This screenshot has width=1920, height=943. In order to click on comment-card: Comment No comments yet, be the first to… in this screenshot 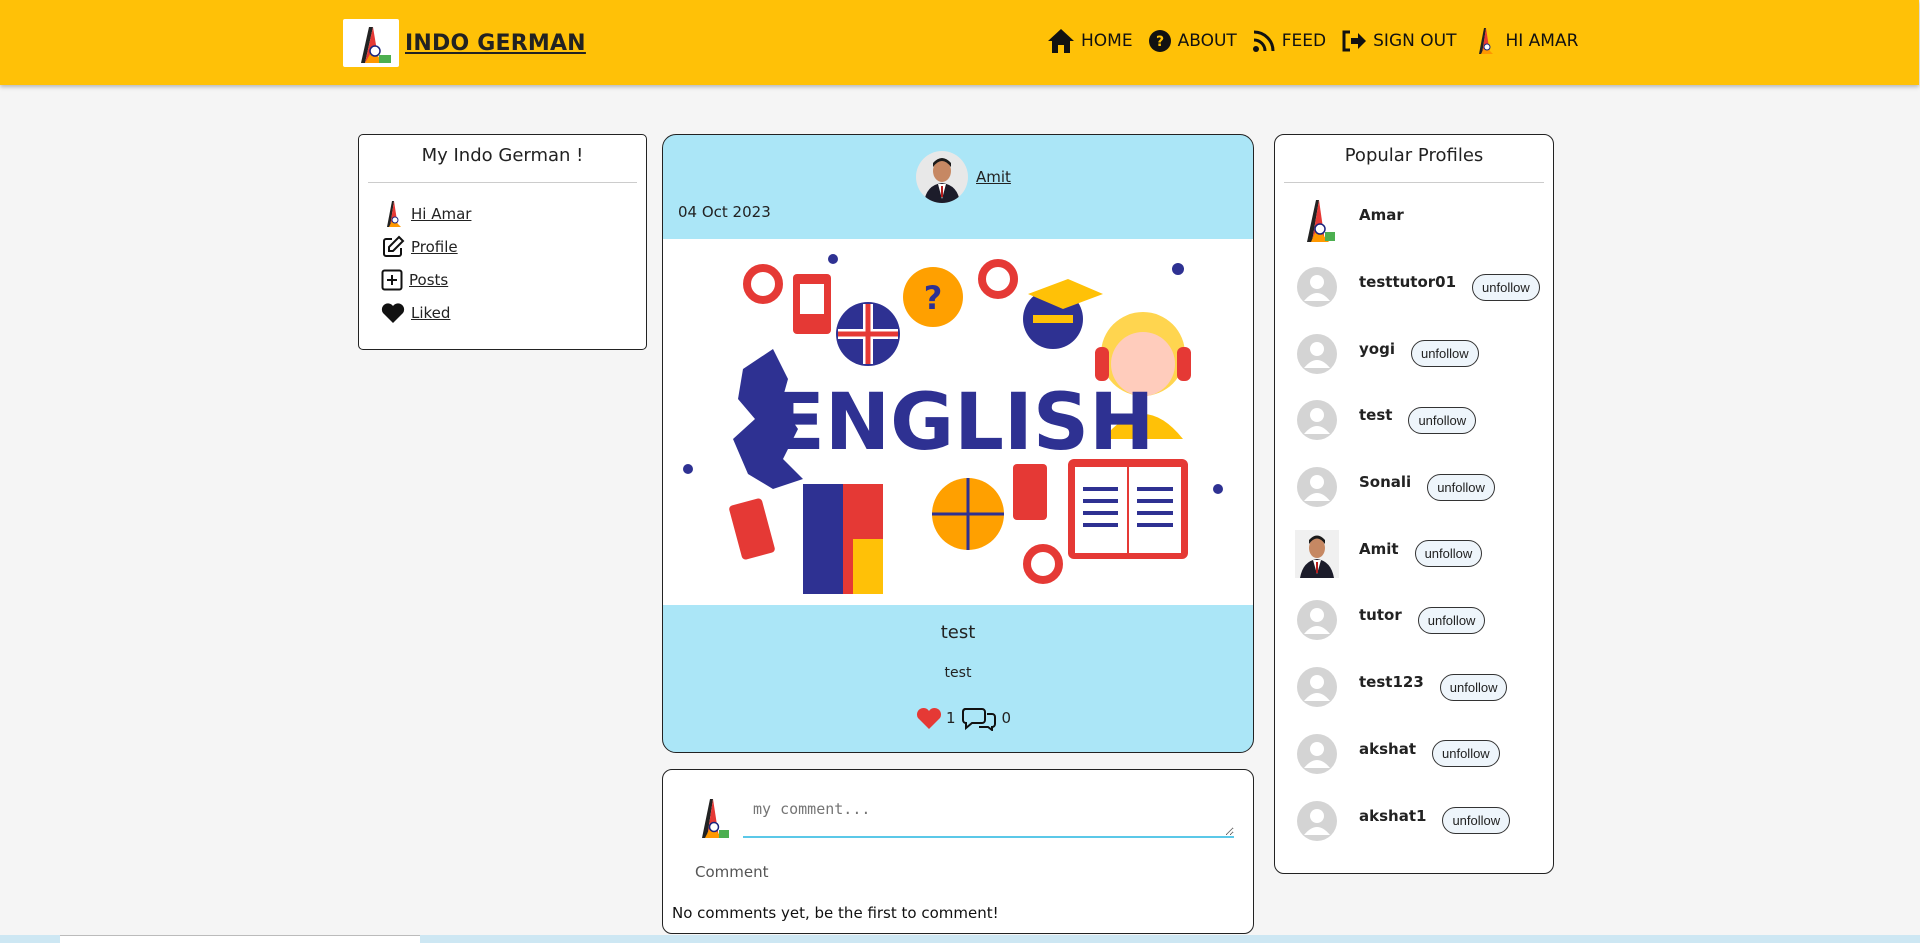, I will do `click(958, 851)`.